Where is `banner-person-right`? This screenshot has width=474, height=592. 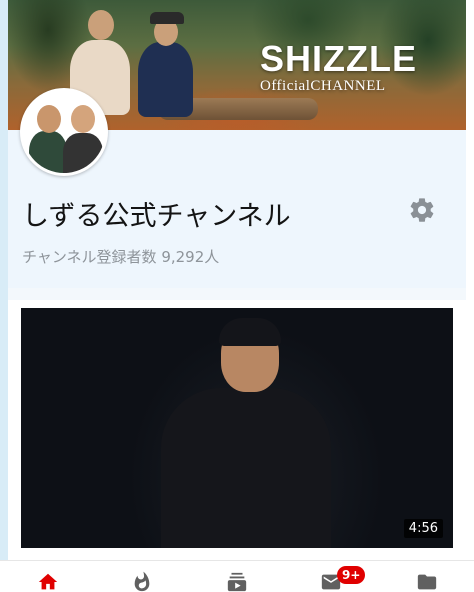 banner-person-right is located at coordinates (165, 79).